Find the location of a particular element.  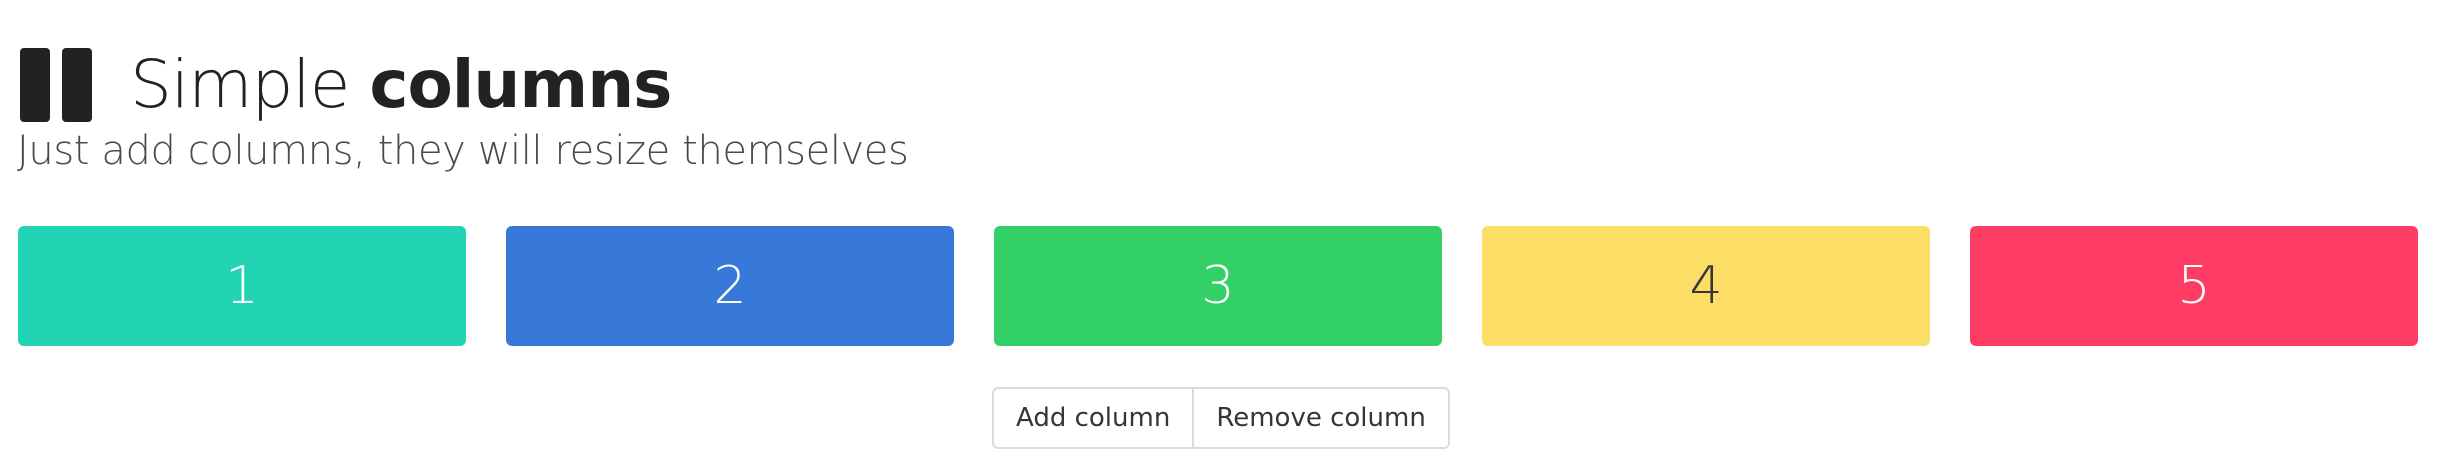

column-box-3: 3 is located at coordinates (1218, 286).